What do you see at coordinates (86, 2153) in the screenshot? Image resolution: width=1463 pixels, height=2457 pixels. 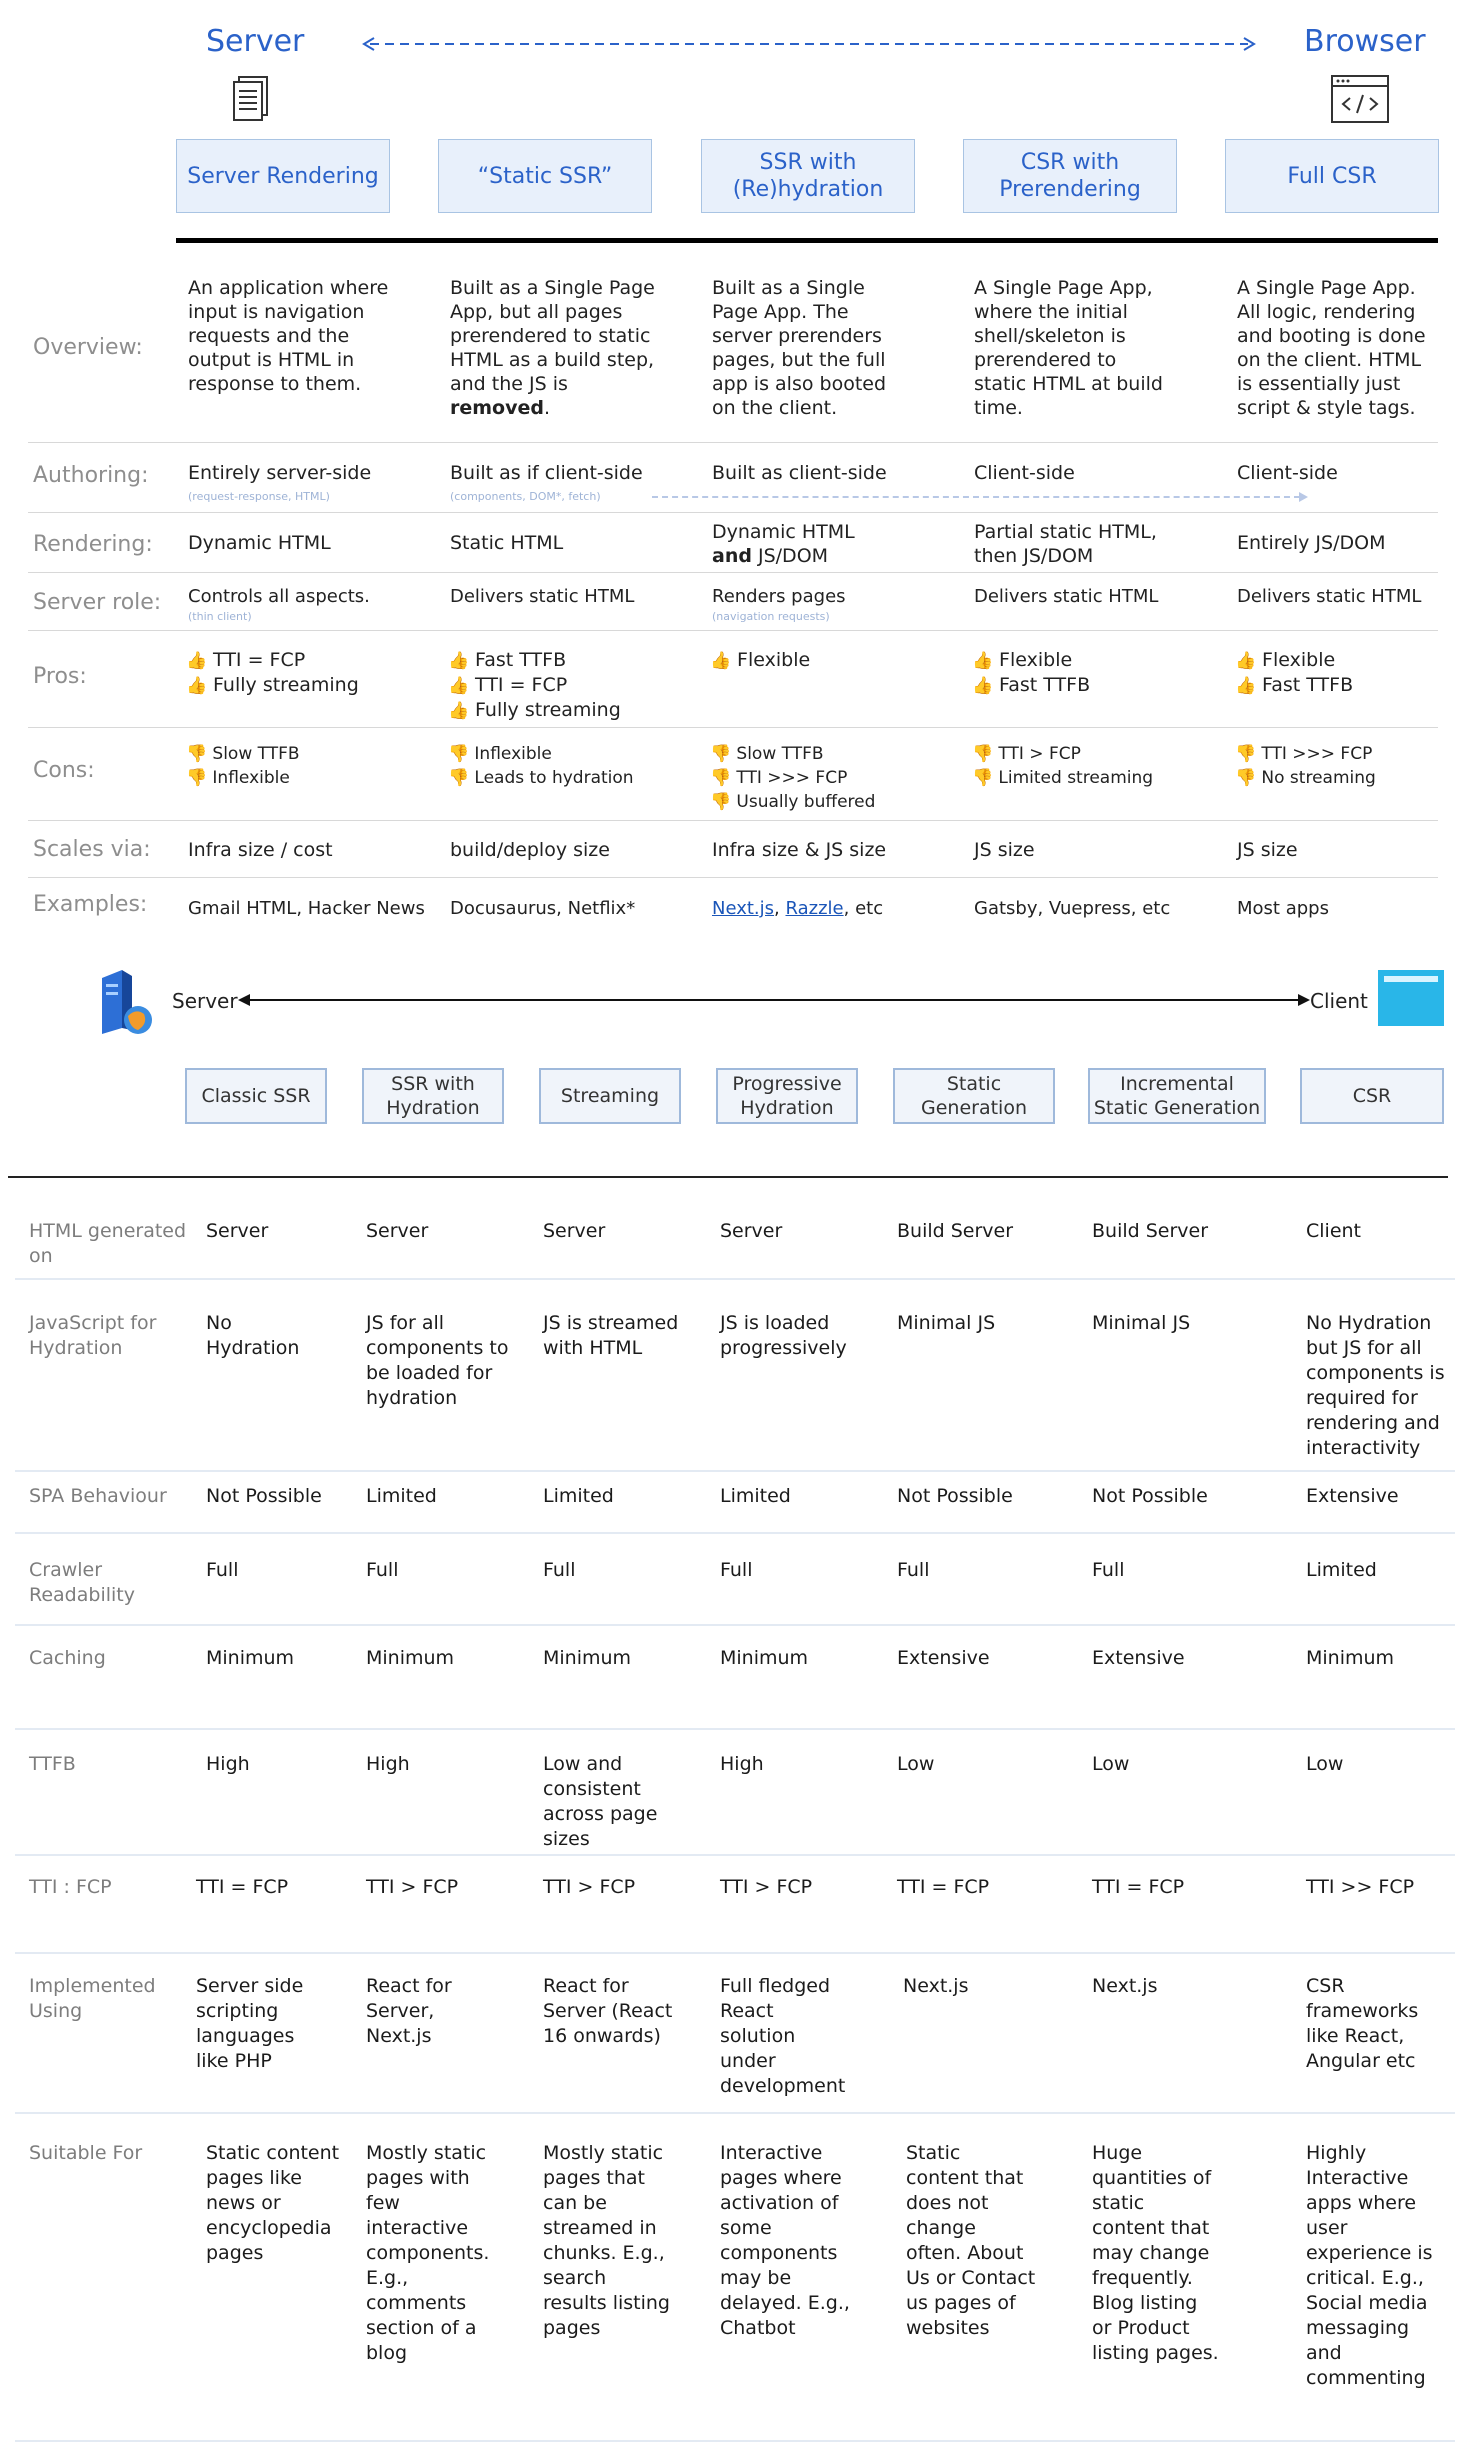 I see `table-row-label: Suitable For` at bounding box center [86, 2153].